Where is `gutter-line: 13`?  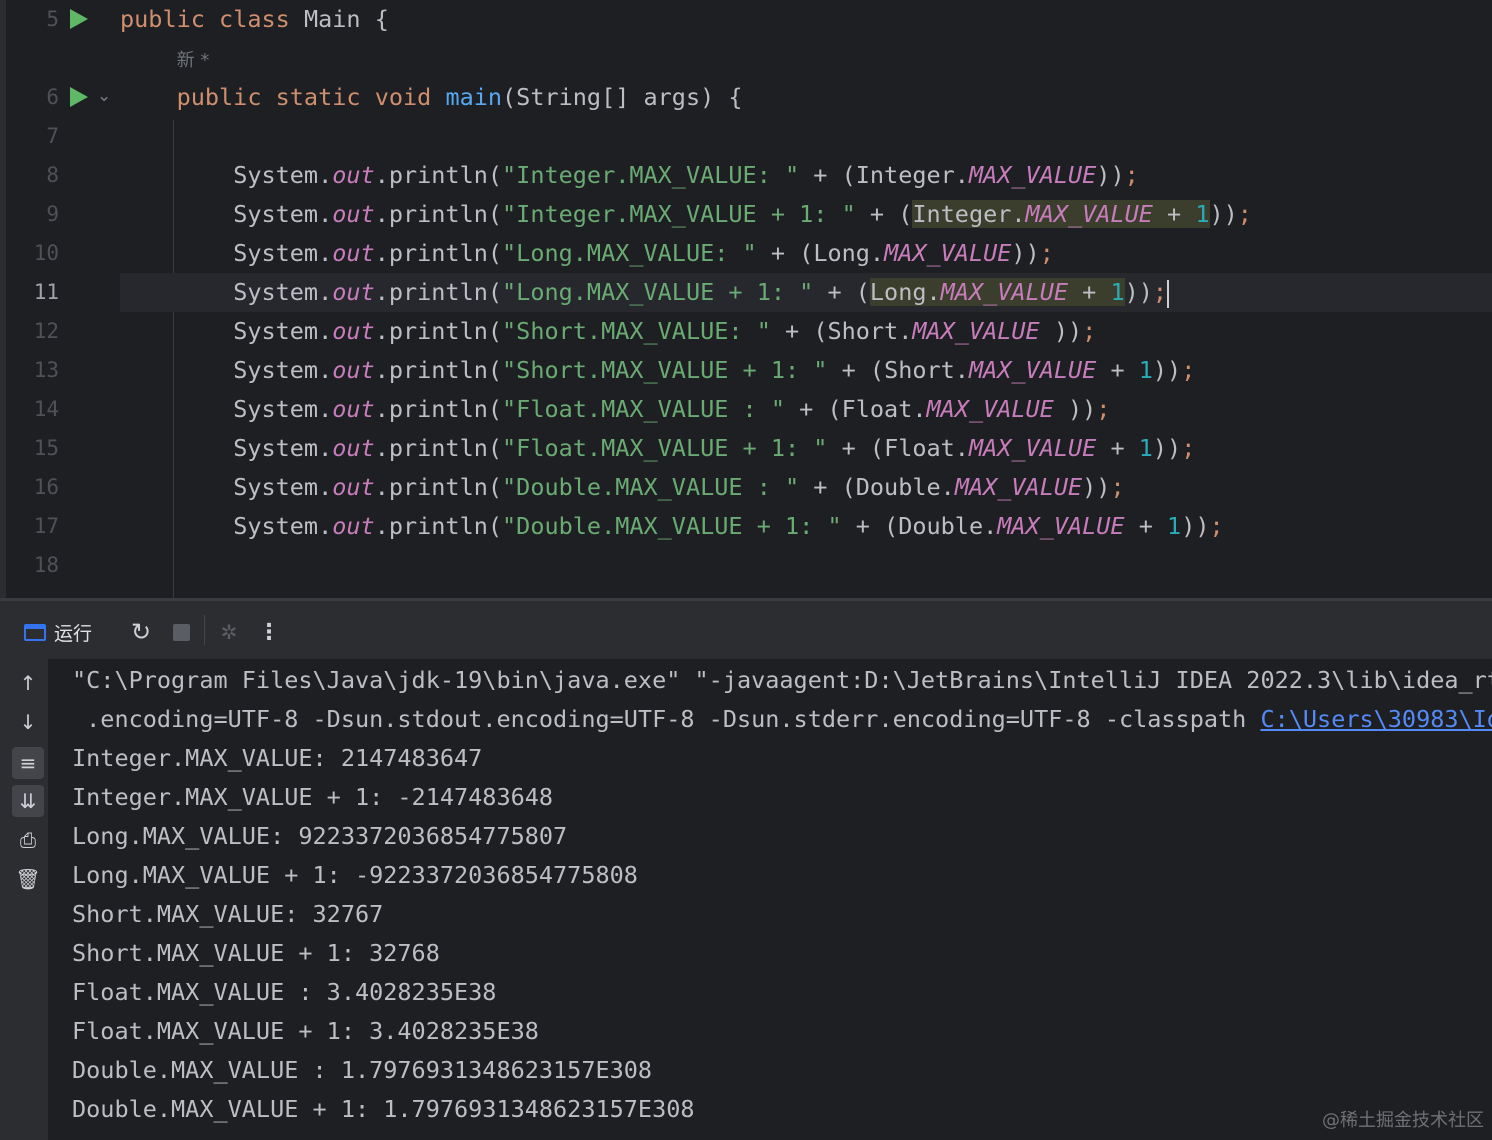
gutter-line: 13 is located at coordinates (62, 370).